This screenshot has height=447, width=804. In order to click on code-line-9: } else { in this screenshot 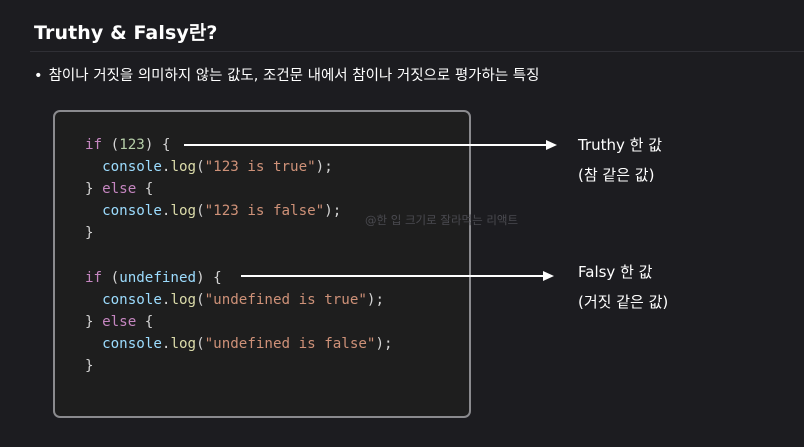, I will do `click(119, 322)`.